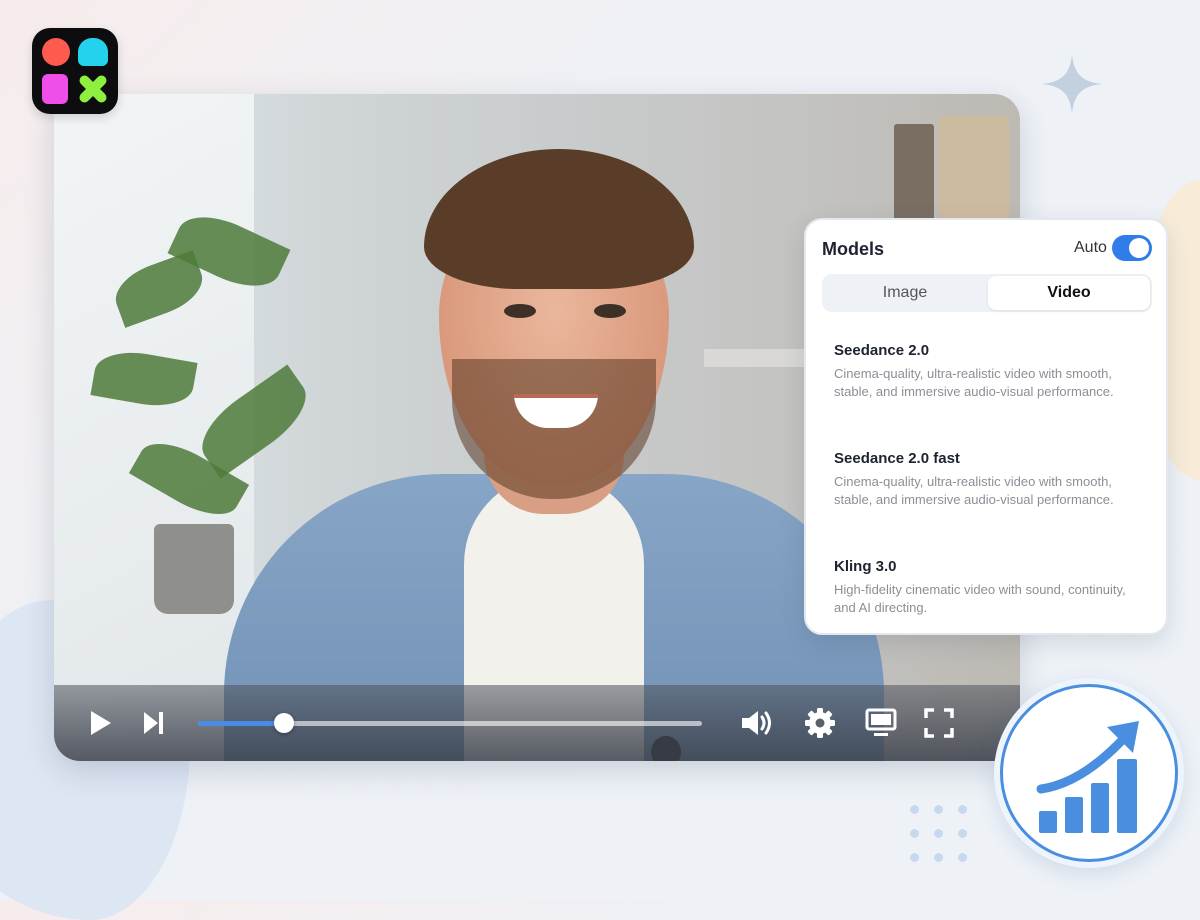  What do you see at coordinates (75, 71) in the screenshot?
I see `app-logo-icon` at bounding box center [75, 71].